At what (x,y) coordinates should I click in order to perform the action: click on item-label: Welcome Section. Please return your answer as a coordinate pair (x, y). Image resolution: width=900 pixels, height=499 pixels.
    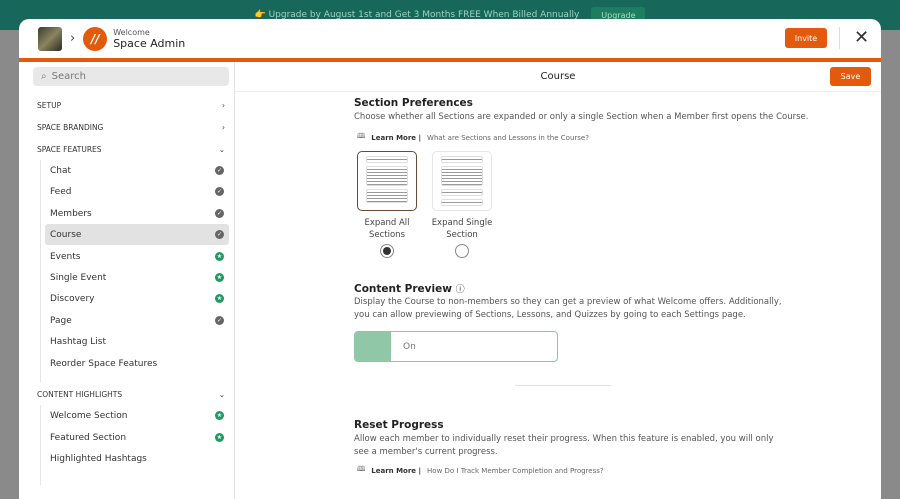
    Looking at the image, I should click on (89, 415).